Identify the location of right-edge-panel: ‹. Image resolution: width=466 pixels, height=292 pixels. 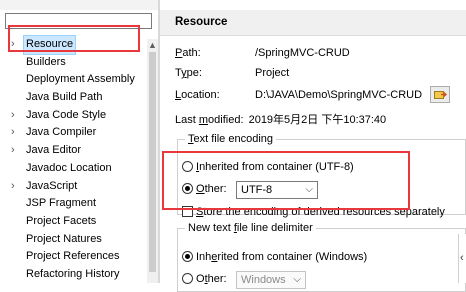
(462, 258).